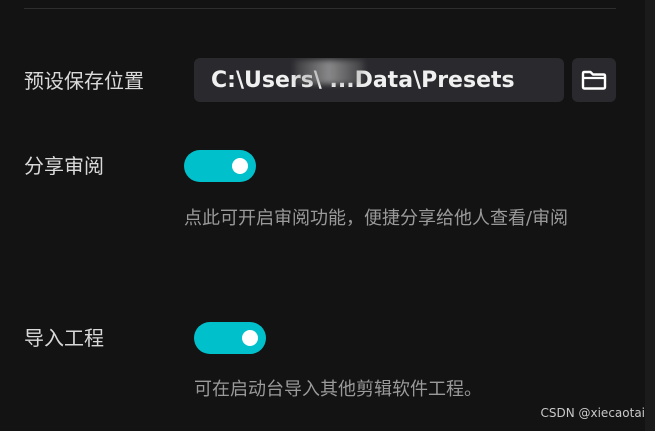 The width and height of the screenshot is (655, 431). Describe the element at coordinates (592, 413) in the screenshot. I see `watermark-text: CSDN @xiecaotai` at that location.